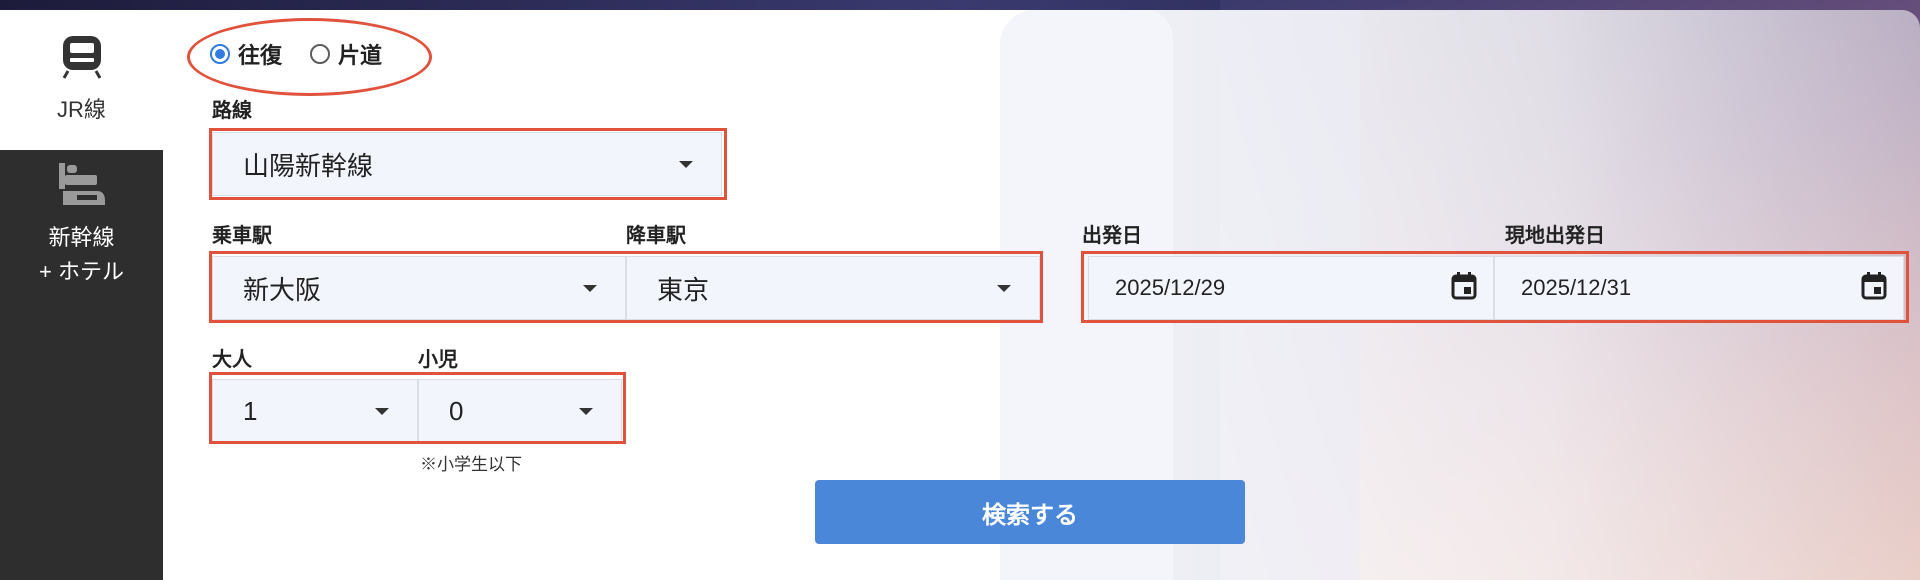 The image size is (1920, 580). I want to click on local-departure-date-input: 2025/12/31, so click(1699, 288).